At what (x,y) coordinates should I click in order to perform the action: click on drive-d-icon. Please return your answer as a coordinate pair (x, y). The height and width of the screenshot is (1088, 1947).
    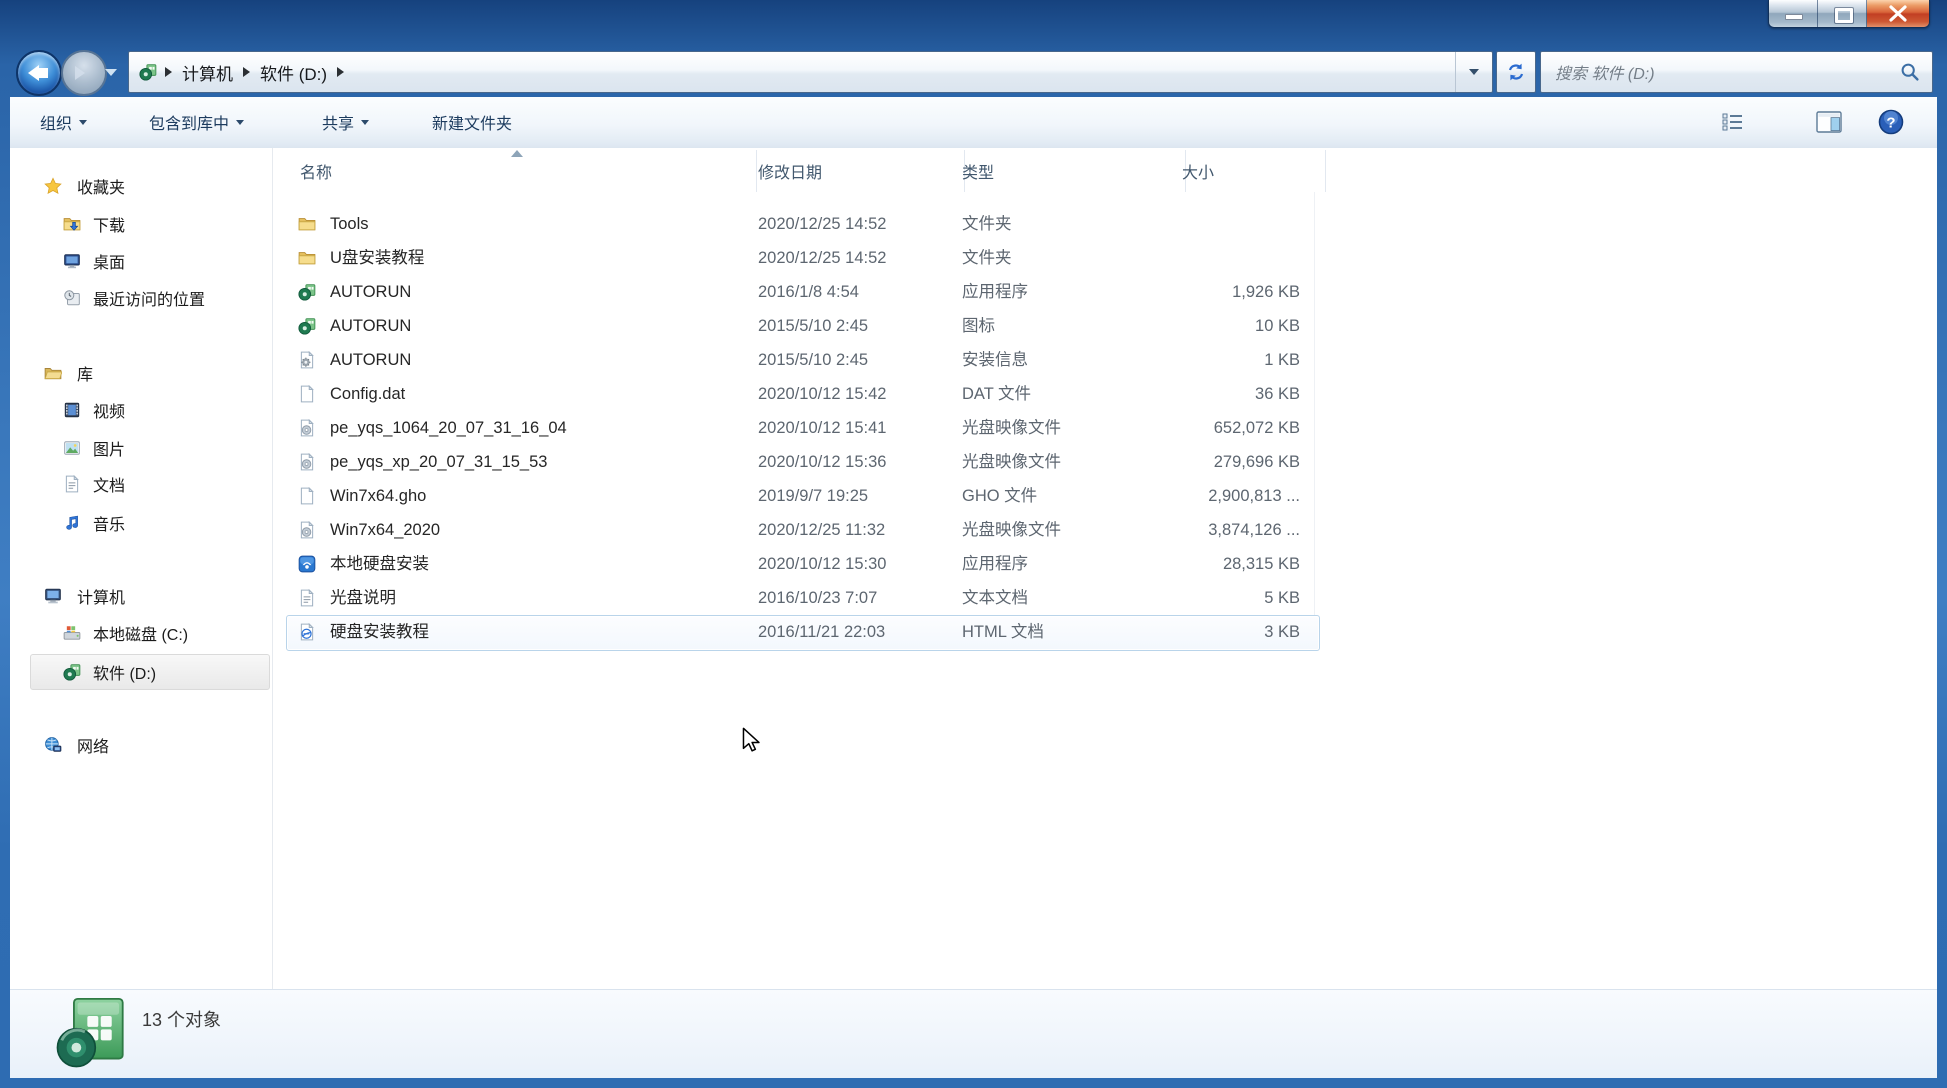
    Looking at the image, I should click on (148, 72).